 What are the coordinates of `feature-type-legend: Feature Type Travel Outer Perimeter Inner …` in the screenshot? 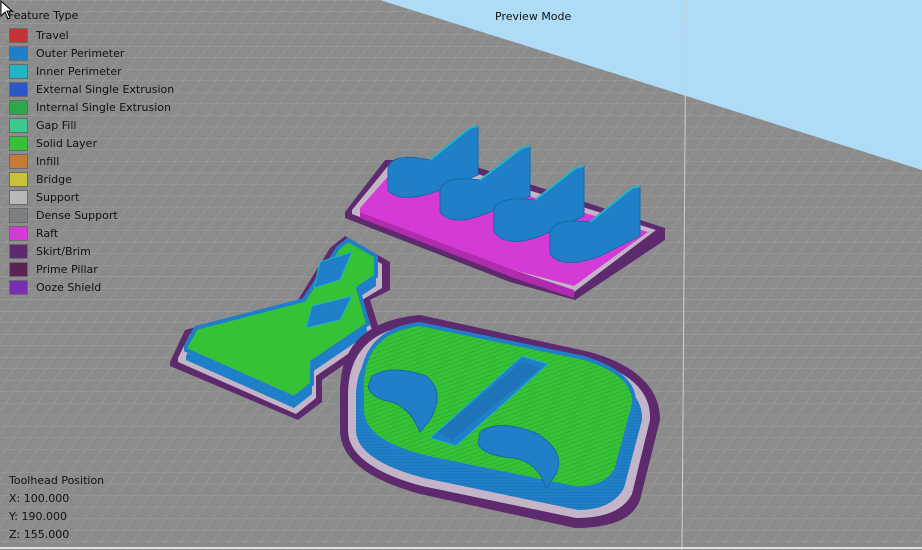 It's located at (90, 153).